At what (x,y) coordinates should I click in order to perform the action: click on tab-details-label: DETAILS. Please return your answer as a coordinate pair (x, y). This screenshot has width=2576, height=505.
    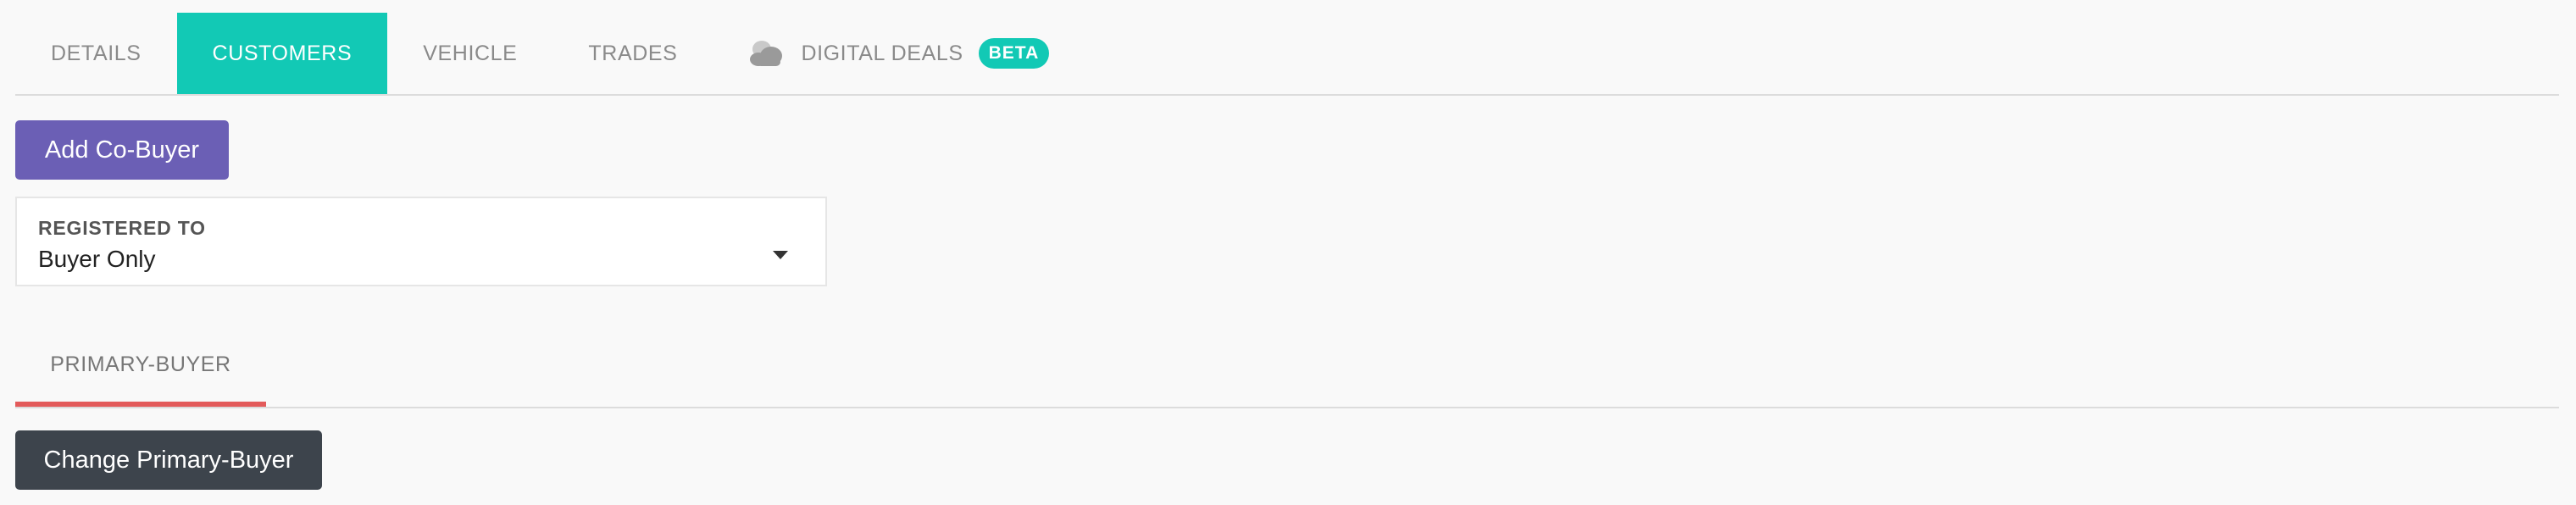
    Looking at the image, I should click on (96, 53).